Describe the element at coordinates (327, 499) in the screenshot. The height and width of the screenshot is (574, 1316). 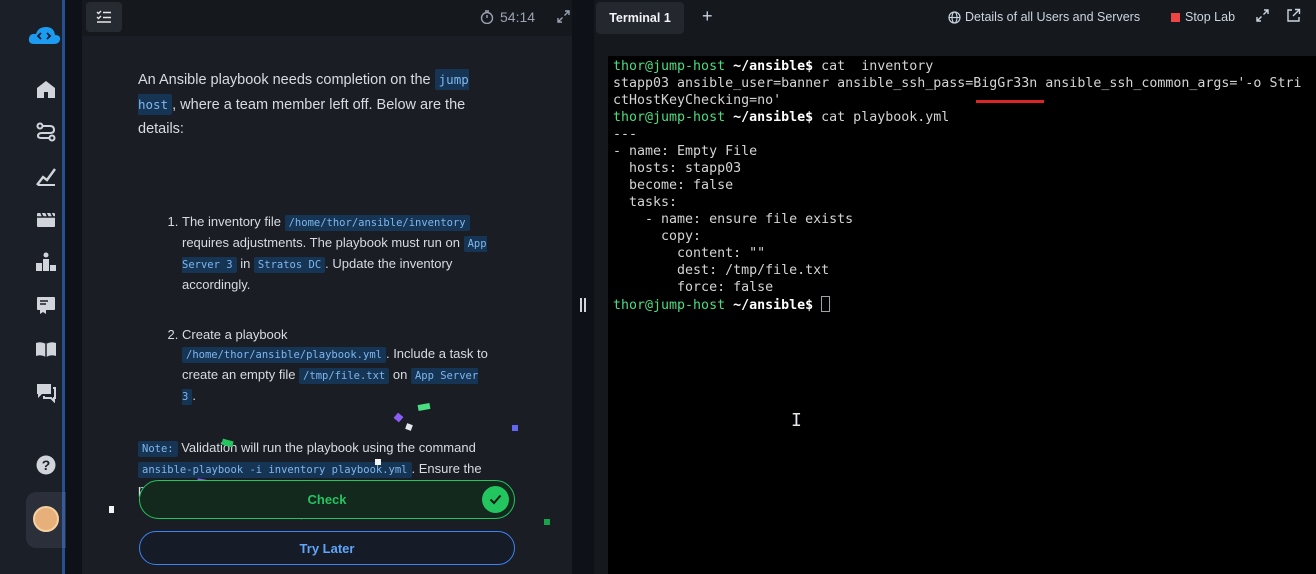
I see `check-button: Check` at that location.